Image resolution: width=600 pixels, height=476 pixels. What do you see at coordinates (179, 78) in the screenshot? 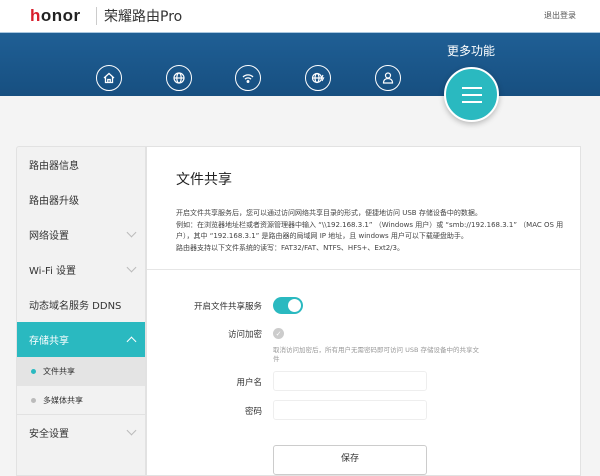
I see `globe-icon` at bounding box center [179, 78].